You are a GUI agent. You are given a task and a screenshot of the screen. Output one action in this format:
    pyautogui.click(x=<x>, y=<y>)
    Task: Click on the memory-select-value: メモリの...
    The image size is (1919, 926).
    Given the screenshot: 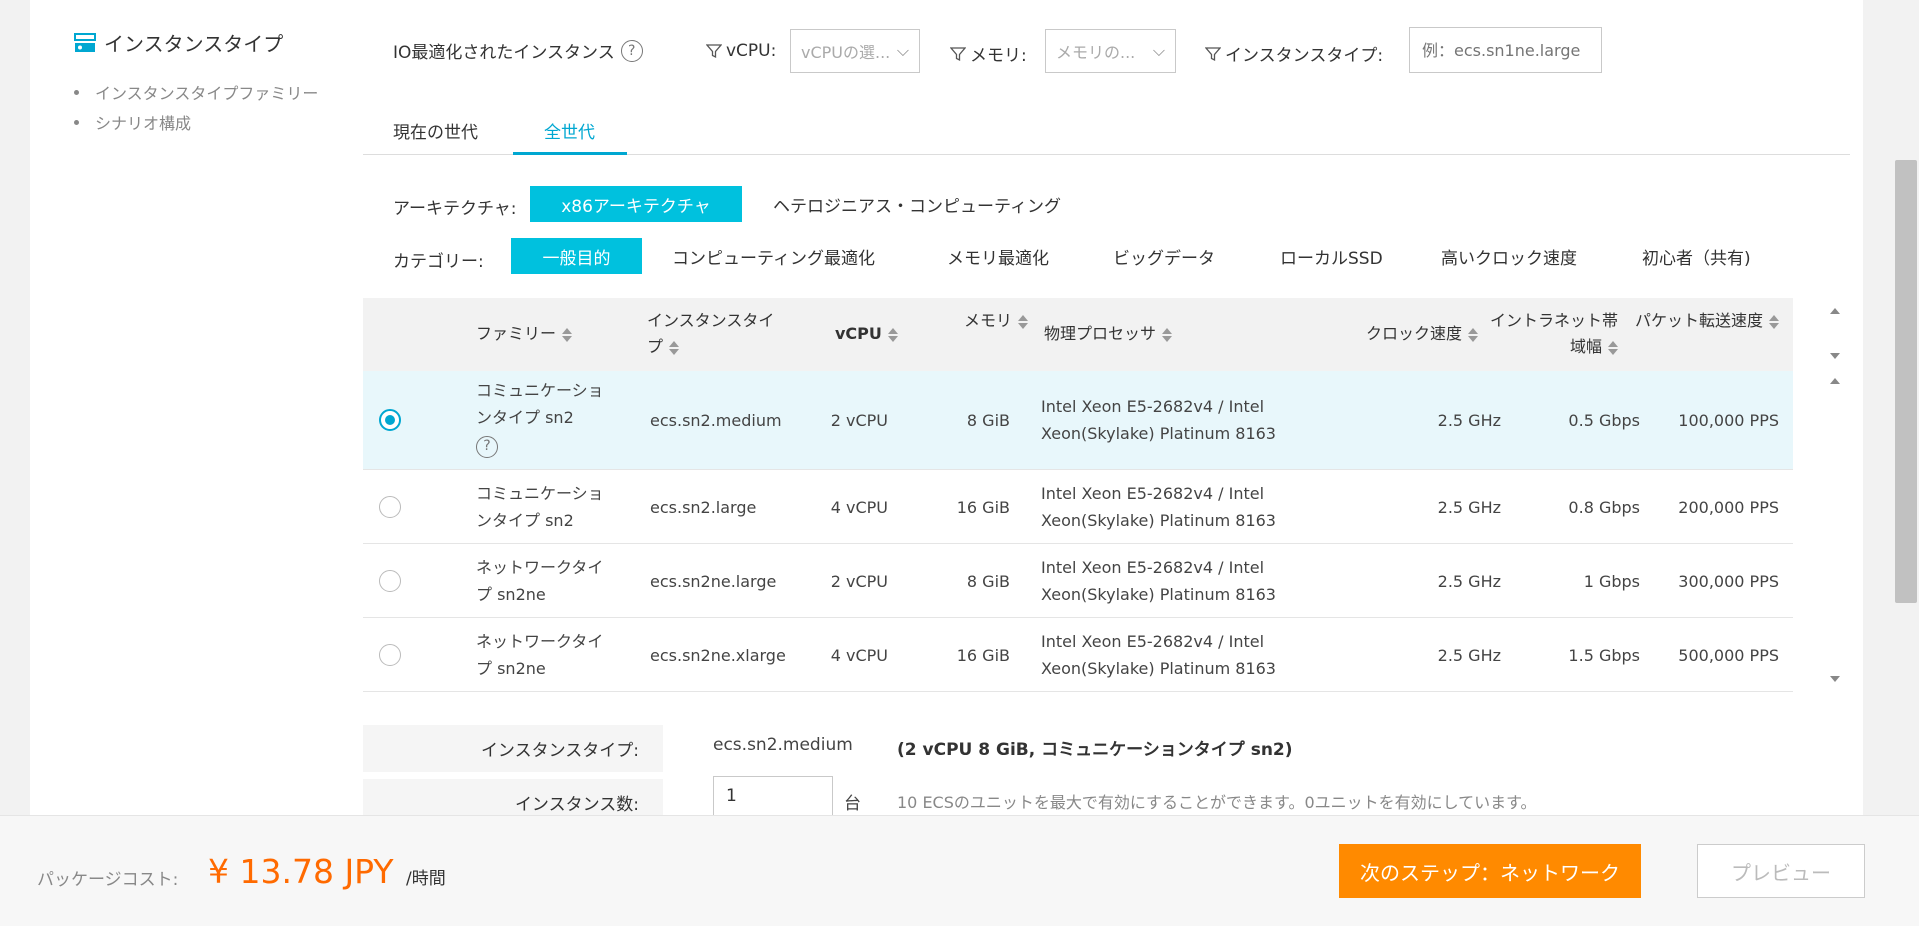 What is the action you would take?
    pyautogui.click(x=1096, y=52)
    